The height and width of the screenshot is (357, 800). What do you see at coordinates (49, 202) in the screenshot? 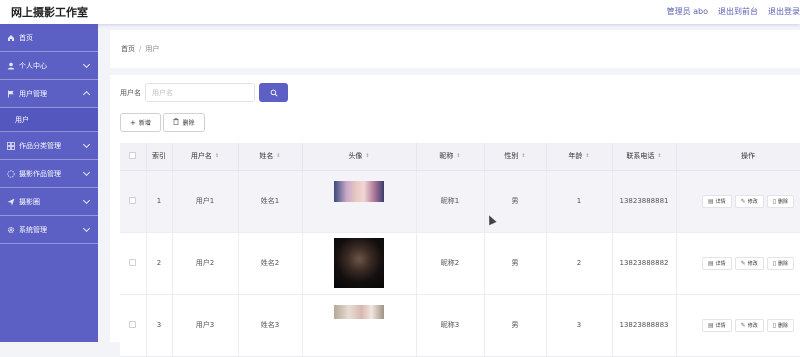
I see `sidebar-item-photo-circle: 摄影圈` at bounding box center [49, 202].